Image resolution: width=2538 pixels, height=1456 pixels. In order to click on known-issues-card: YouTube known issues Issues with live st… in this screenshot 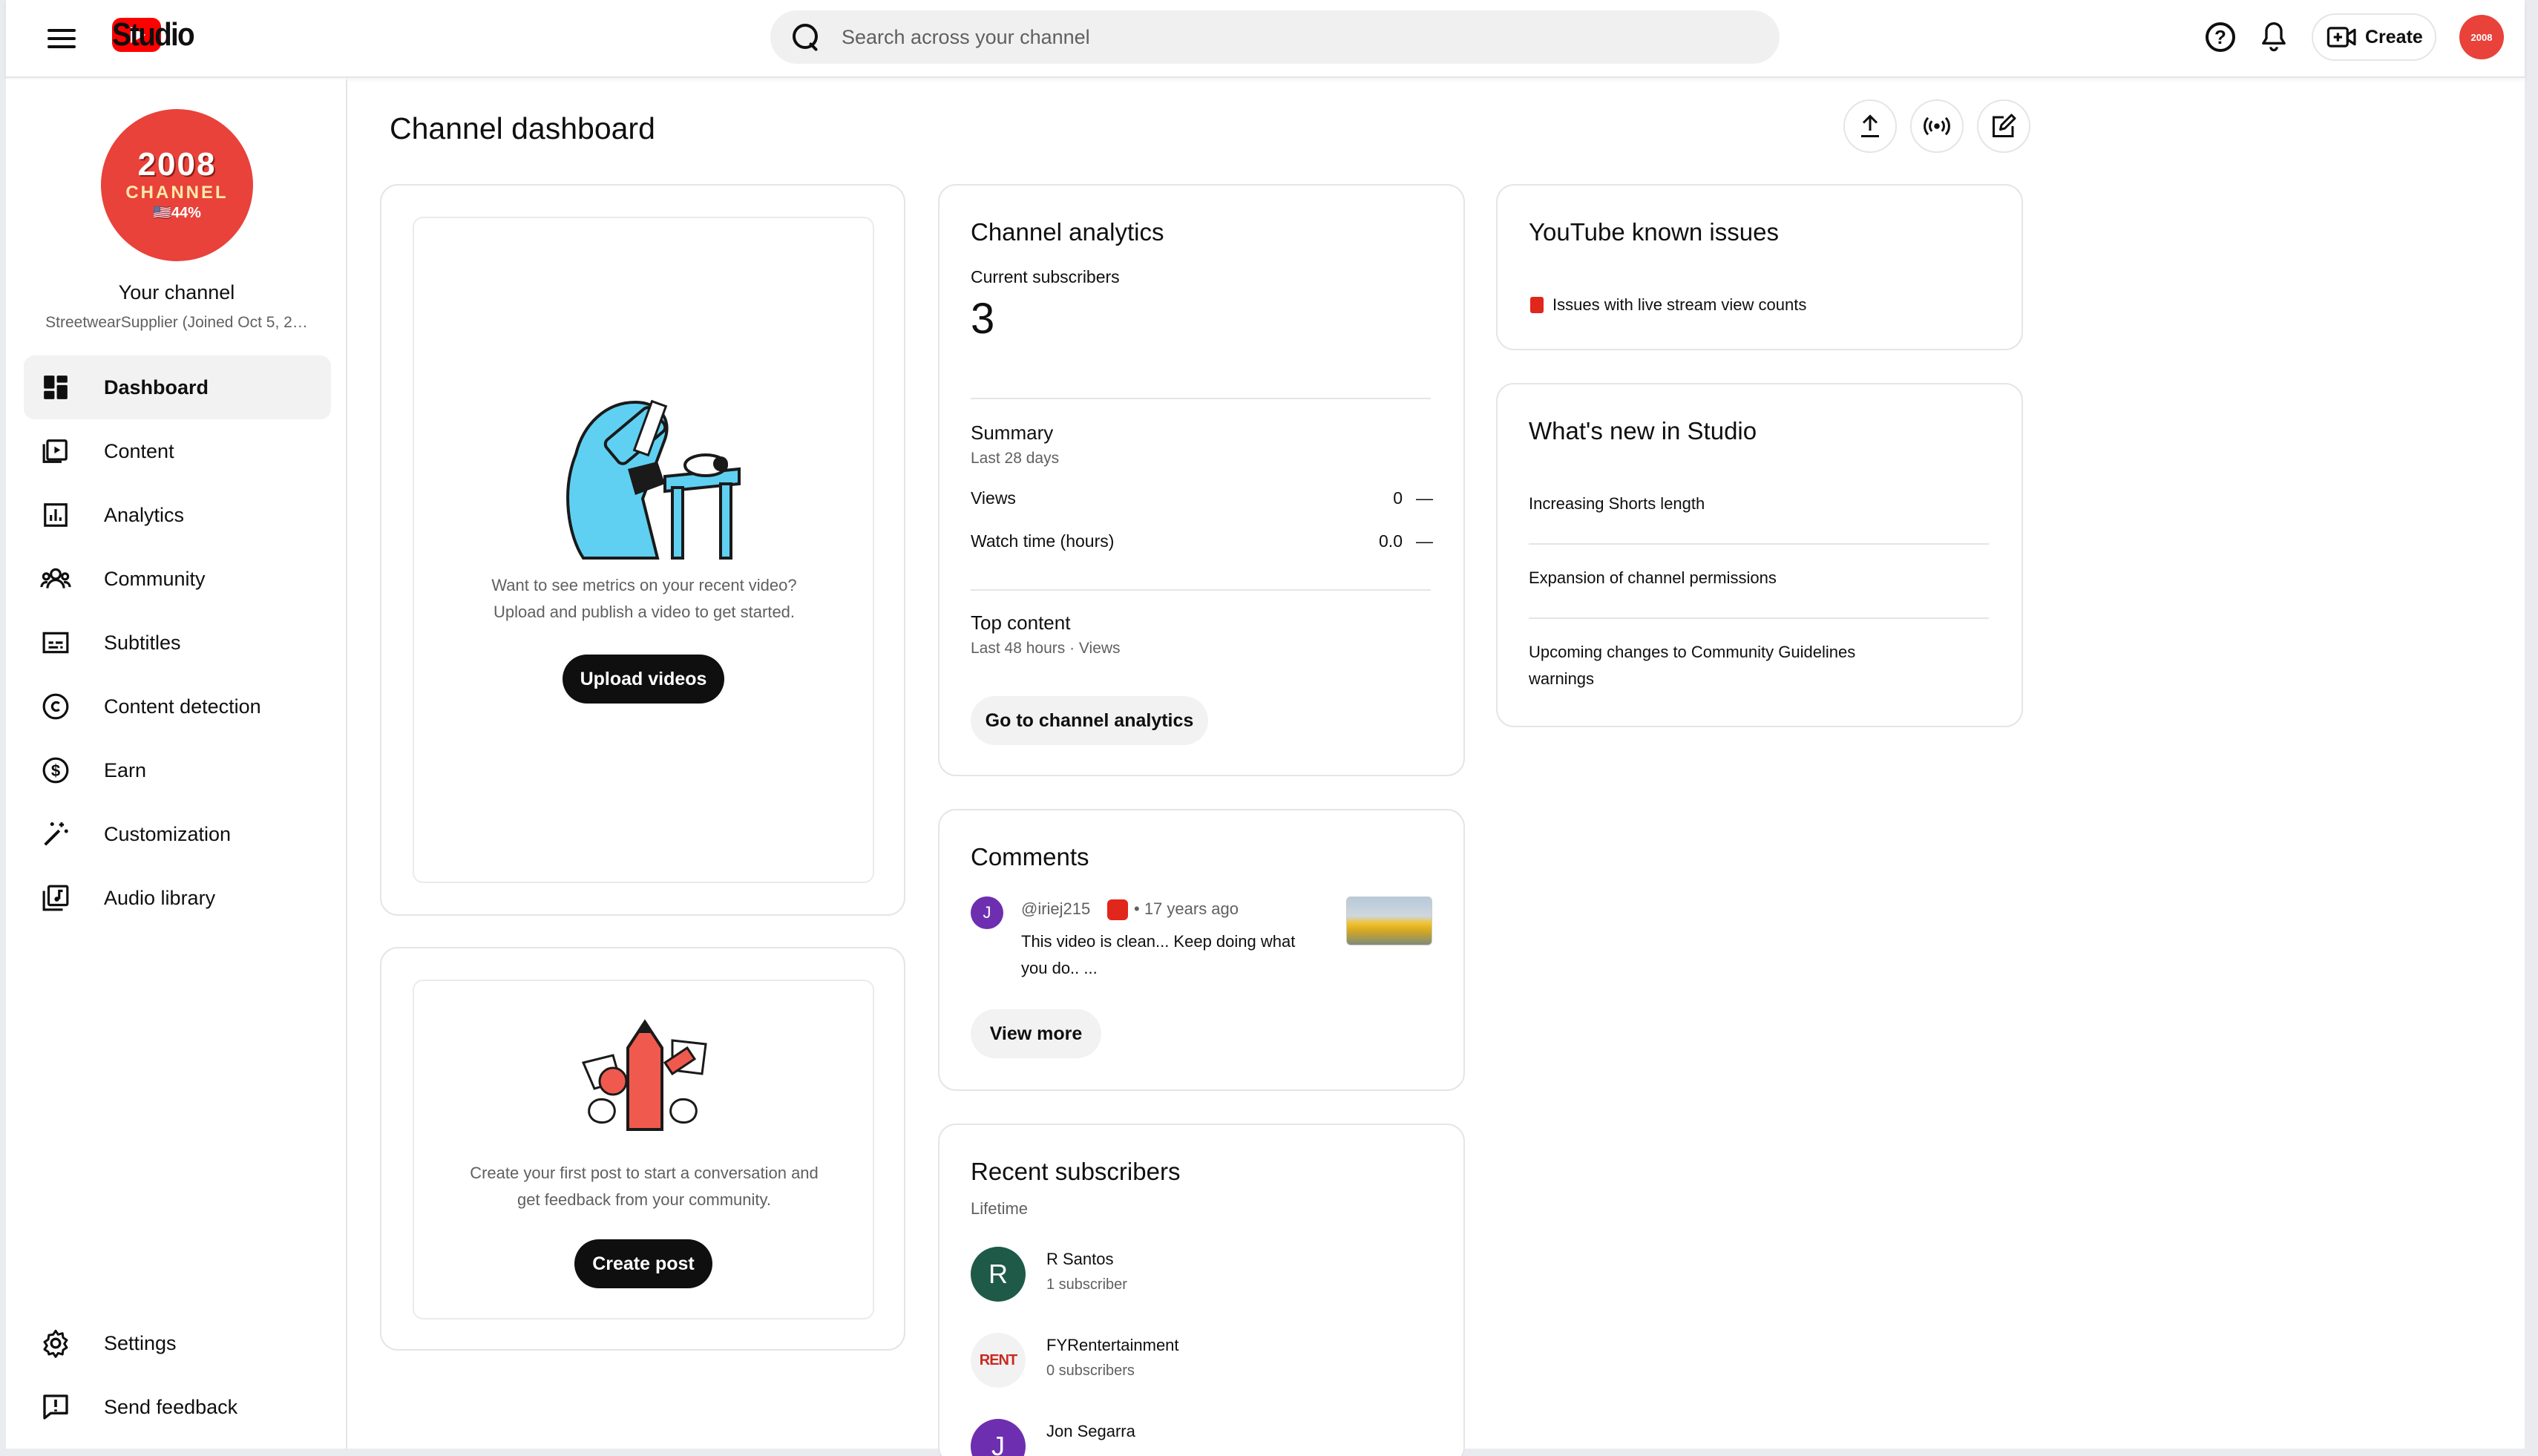, I will do `click(1759, 267)`.